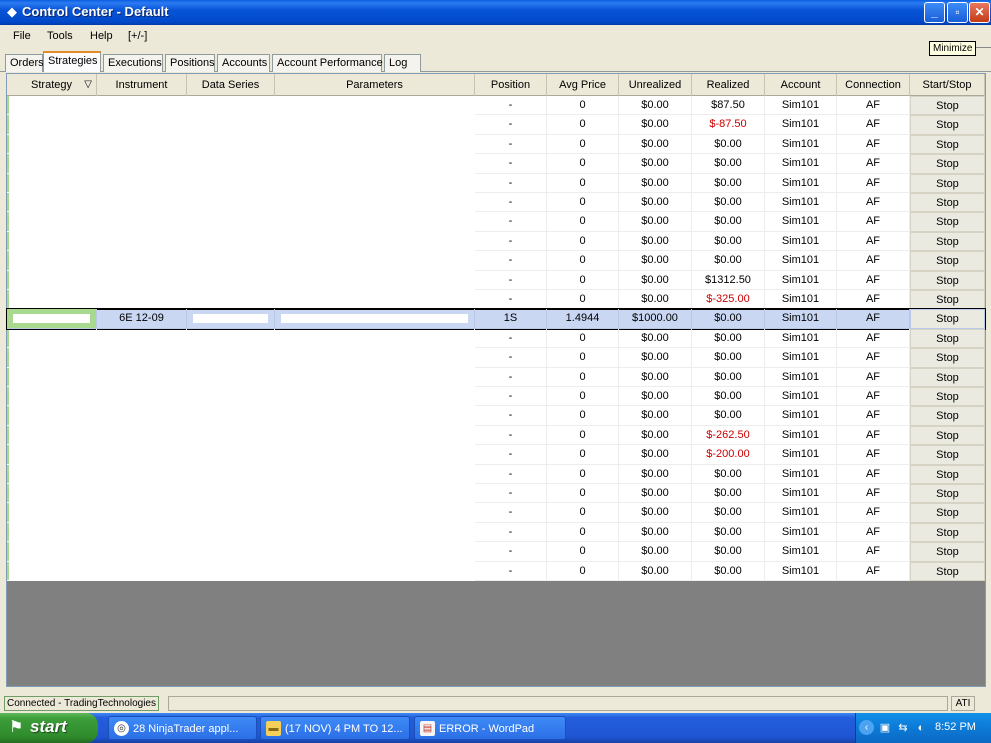 Image resolution: width=991 pixels, height=743 pixels. Describe the element at coordinates (921, 728) in the screenshot. I see `volume-icon: ◐` at that location.